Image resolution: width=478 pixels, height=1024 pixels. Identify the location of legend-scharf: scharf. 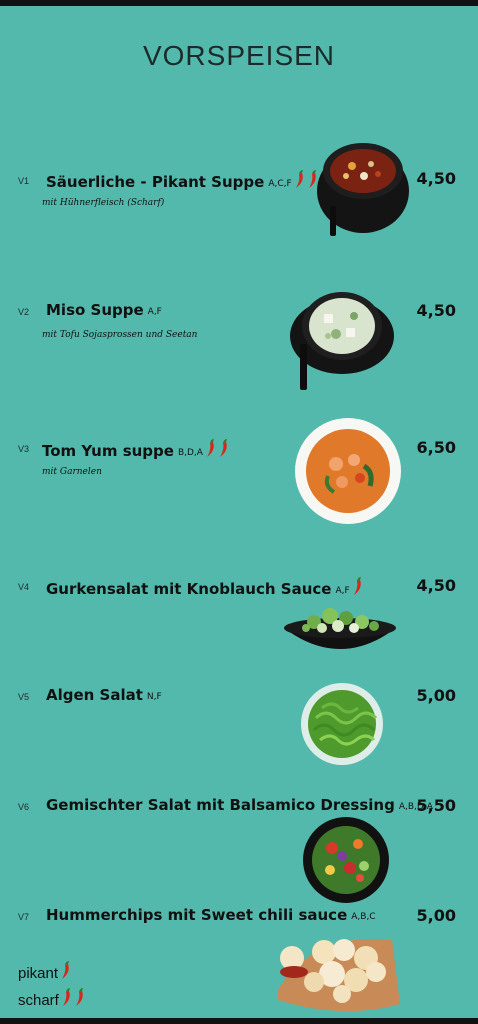
(51, 998).